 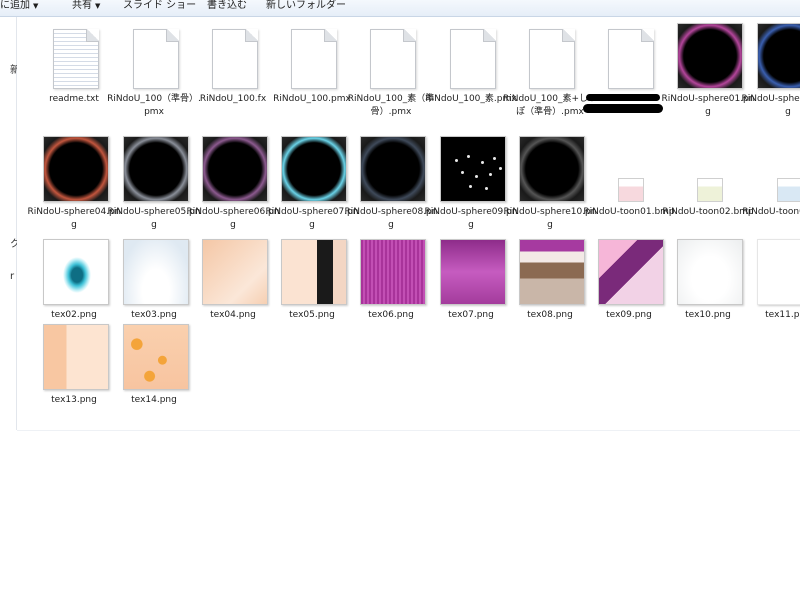 What do you see at coordinates (771, 212) in the screenshot?
I see `file-name-label: RiNdoU-toon03.bmp` at bounding box center [771, 212].